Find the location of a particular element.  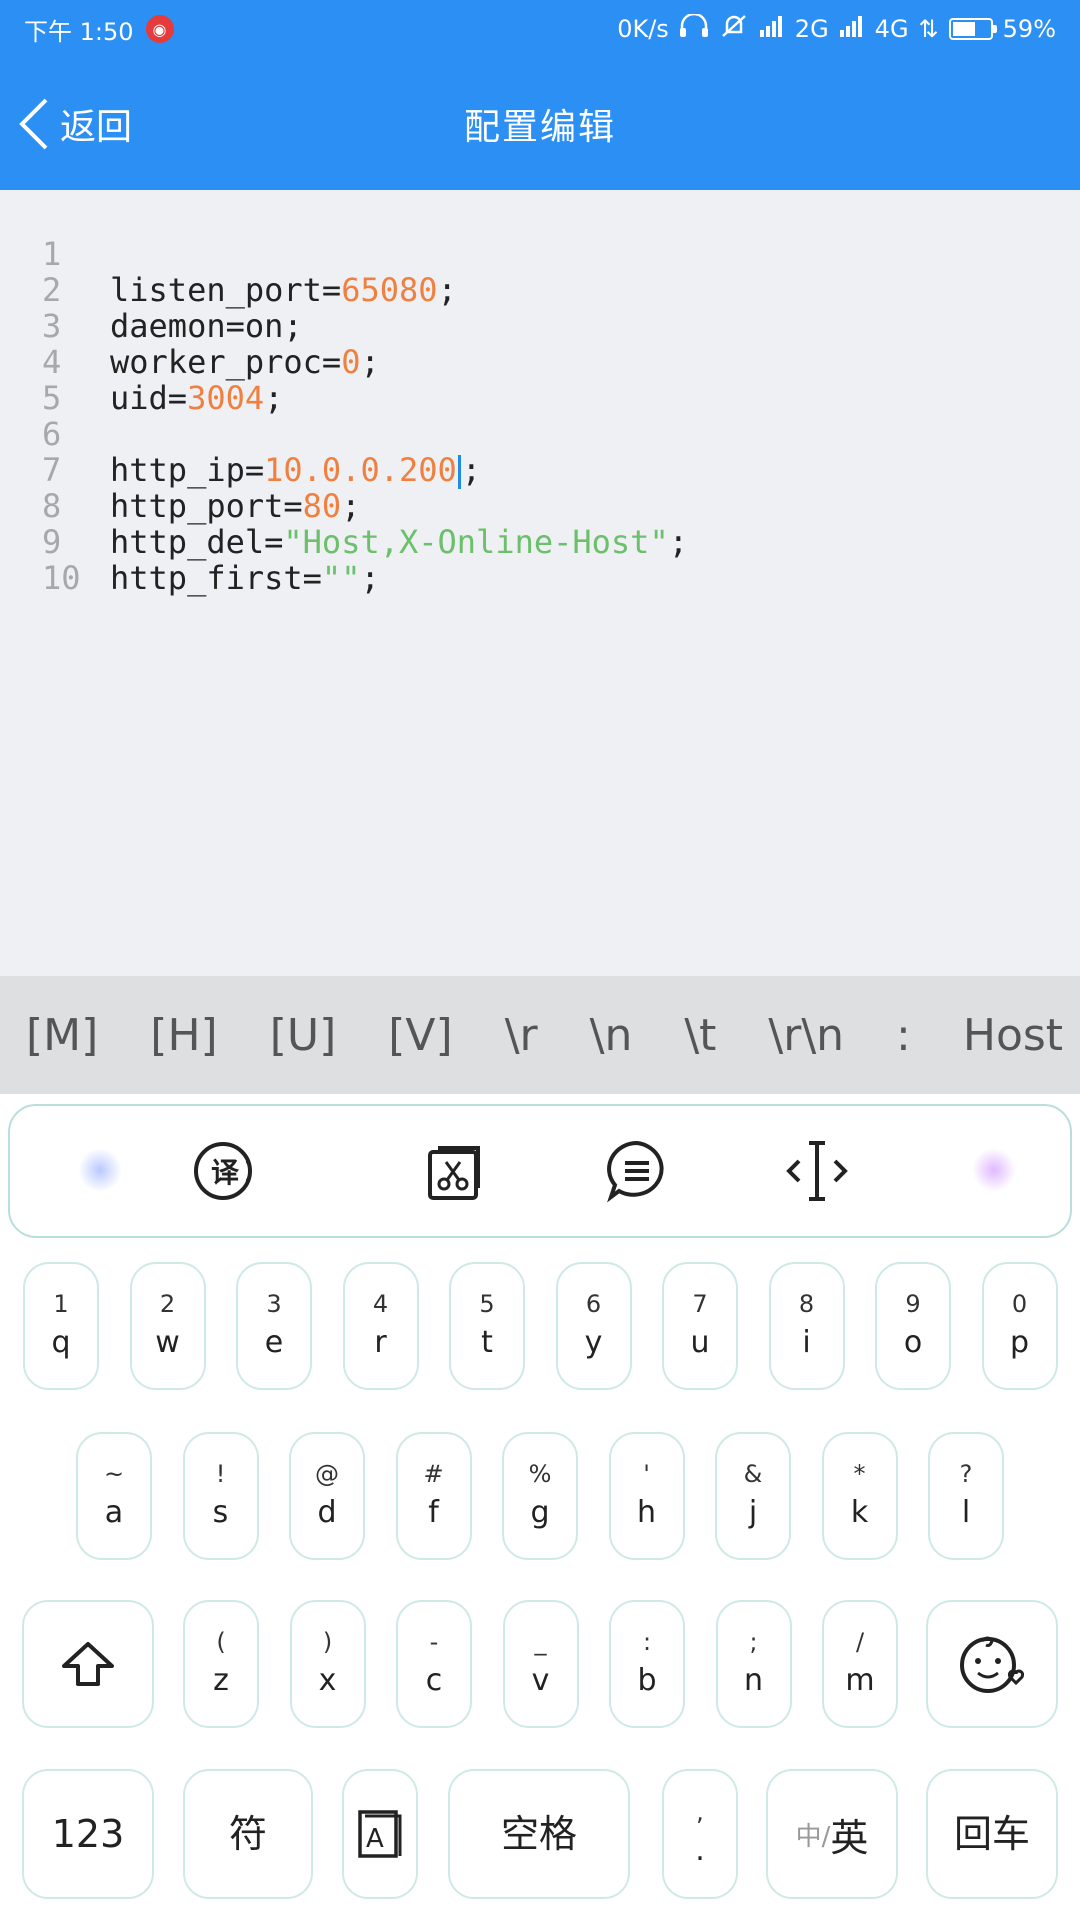

shift-key is located at coordinates (88, 1664).